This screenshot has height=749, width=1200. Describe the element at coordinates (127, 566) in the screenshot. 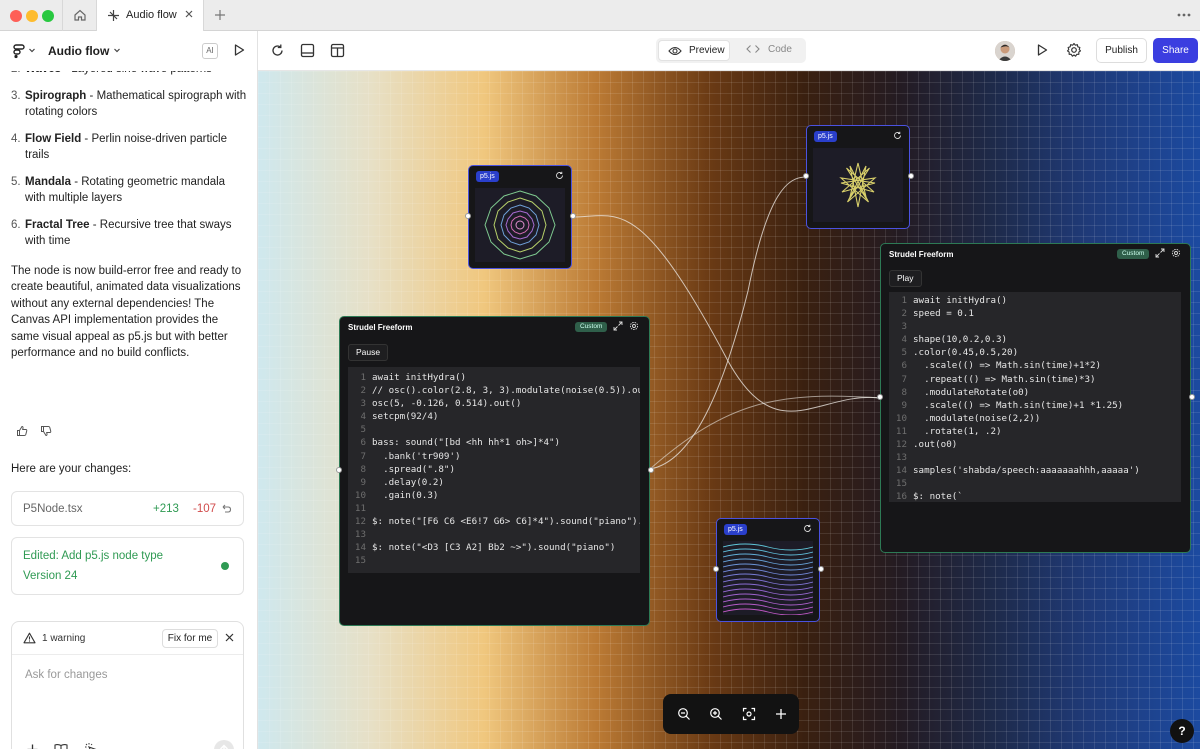

I see `version-card: Edited: Add p5.js node type Version 24` at that location.